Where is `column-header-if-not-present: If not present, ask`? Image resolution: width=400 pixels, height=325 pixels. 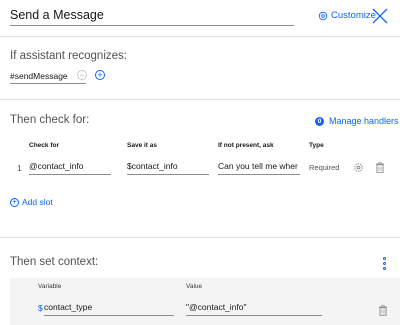
column-header-if-not-present: If not present, ask is located at coordinates (246, 145).